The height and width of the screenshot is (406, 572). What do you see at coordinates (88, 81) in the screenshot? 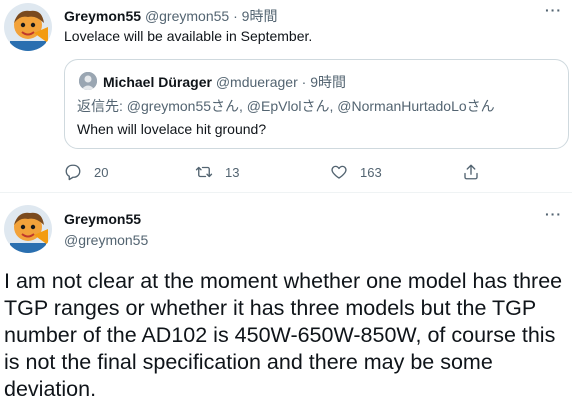
I see `quoted-avatar` at bounding box center [88, 81].